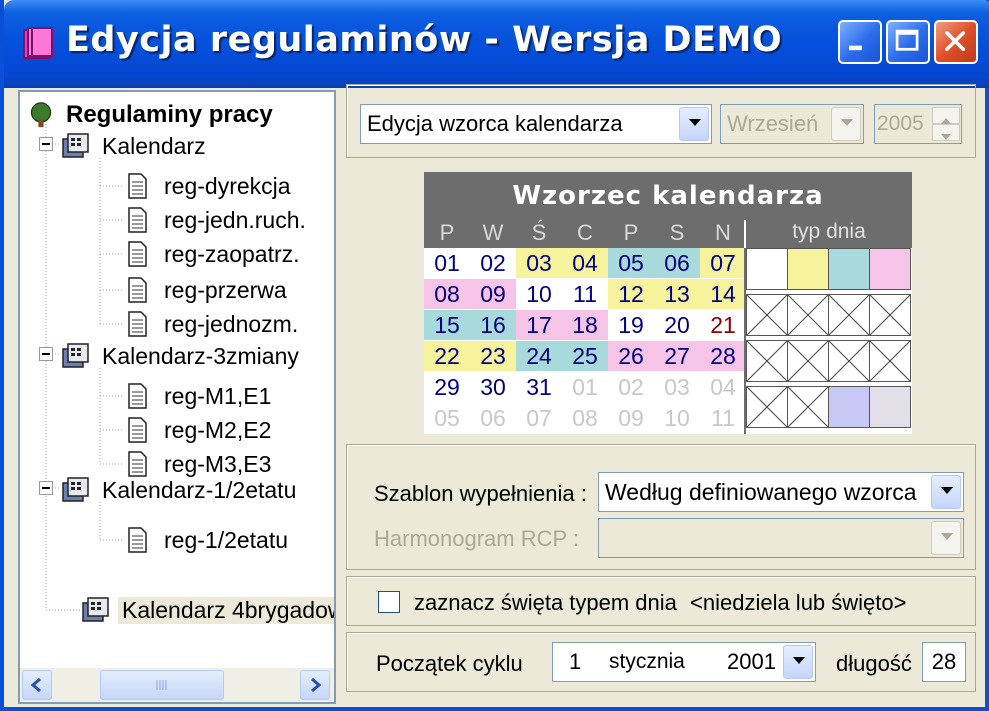 This screenshot has height=711, width=989. I want to click on year-spinner: 2005, so click(918, 124).